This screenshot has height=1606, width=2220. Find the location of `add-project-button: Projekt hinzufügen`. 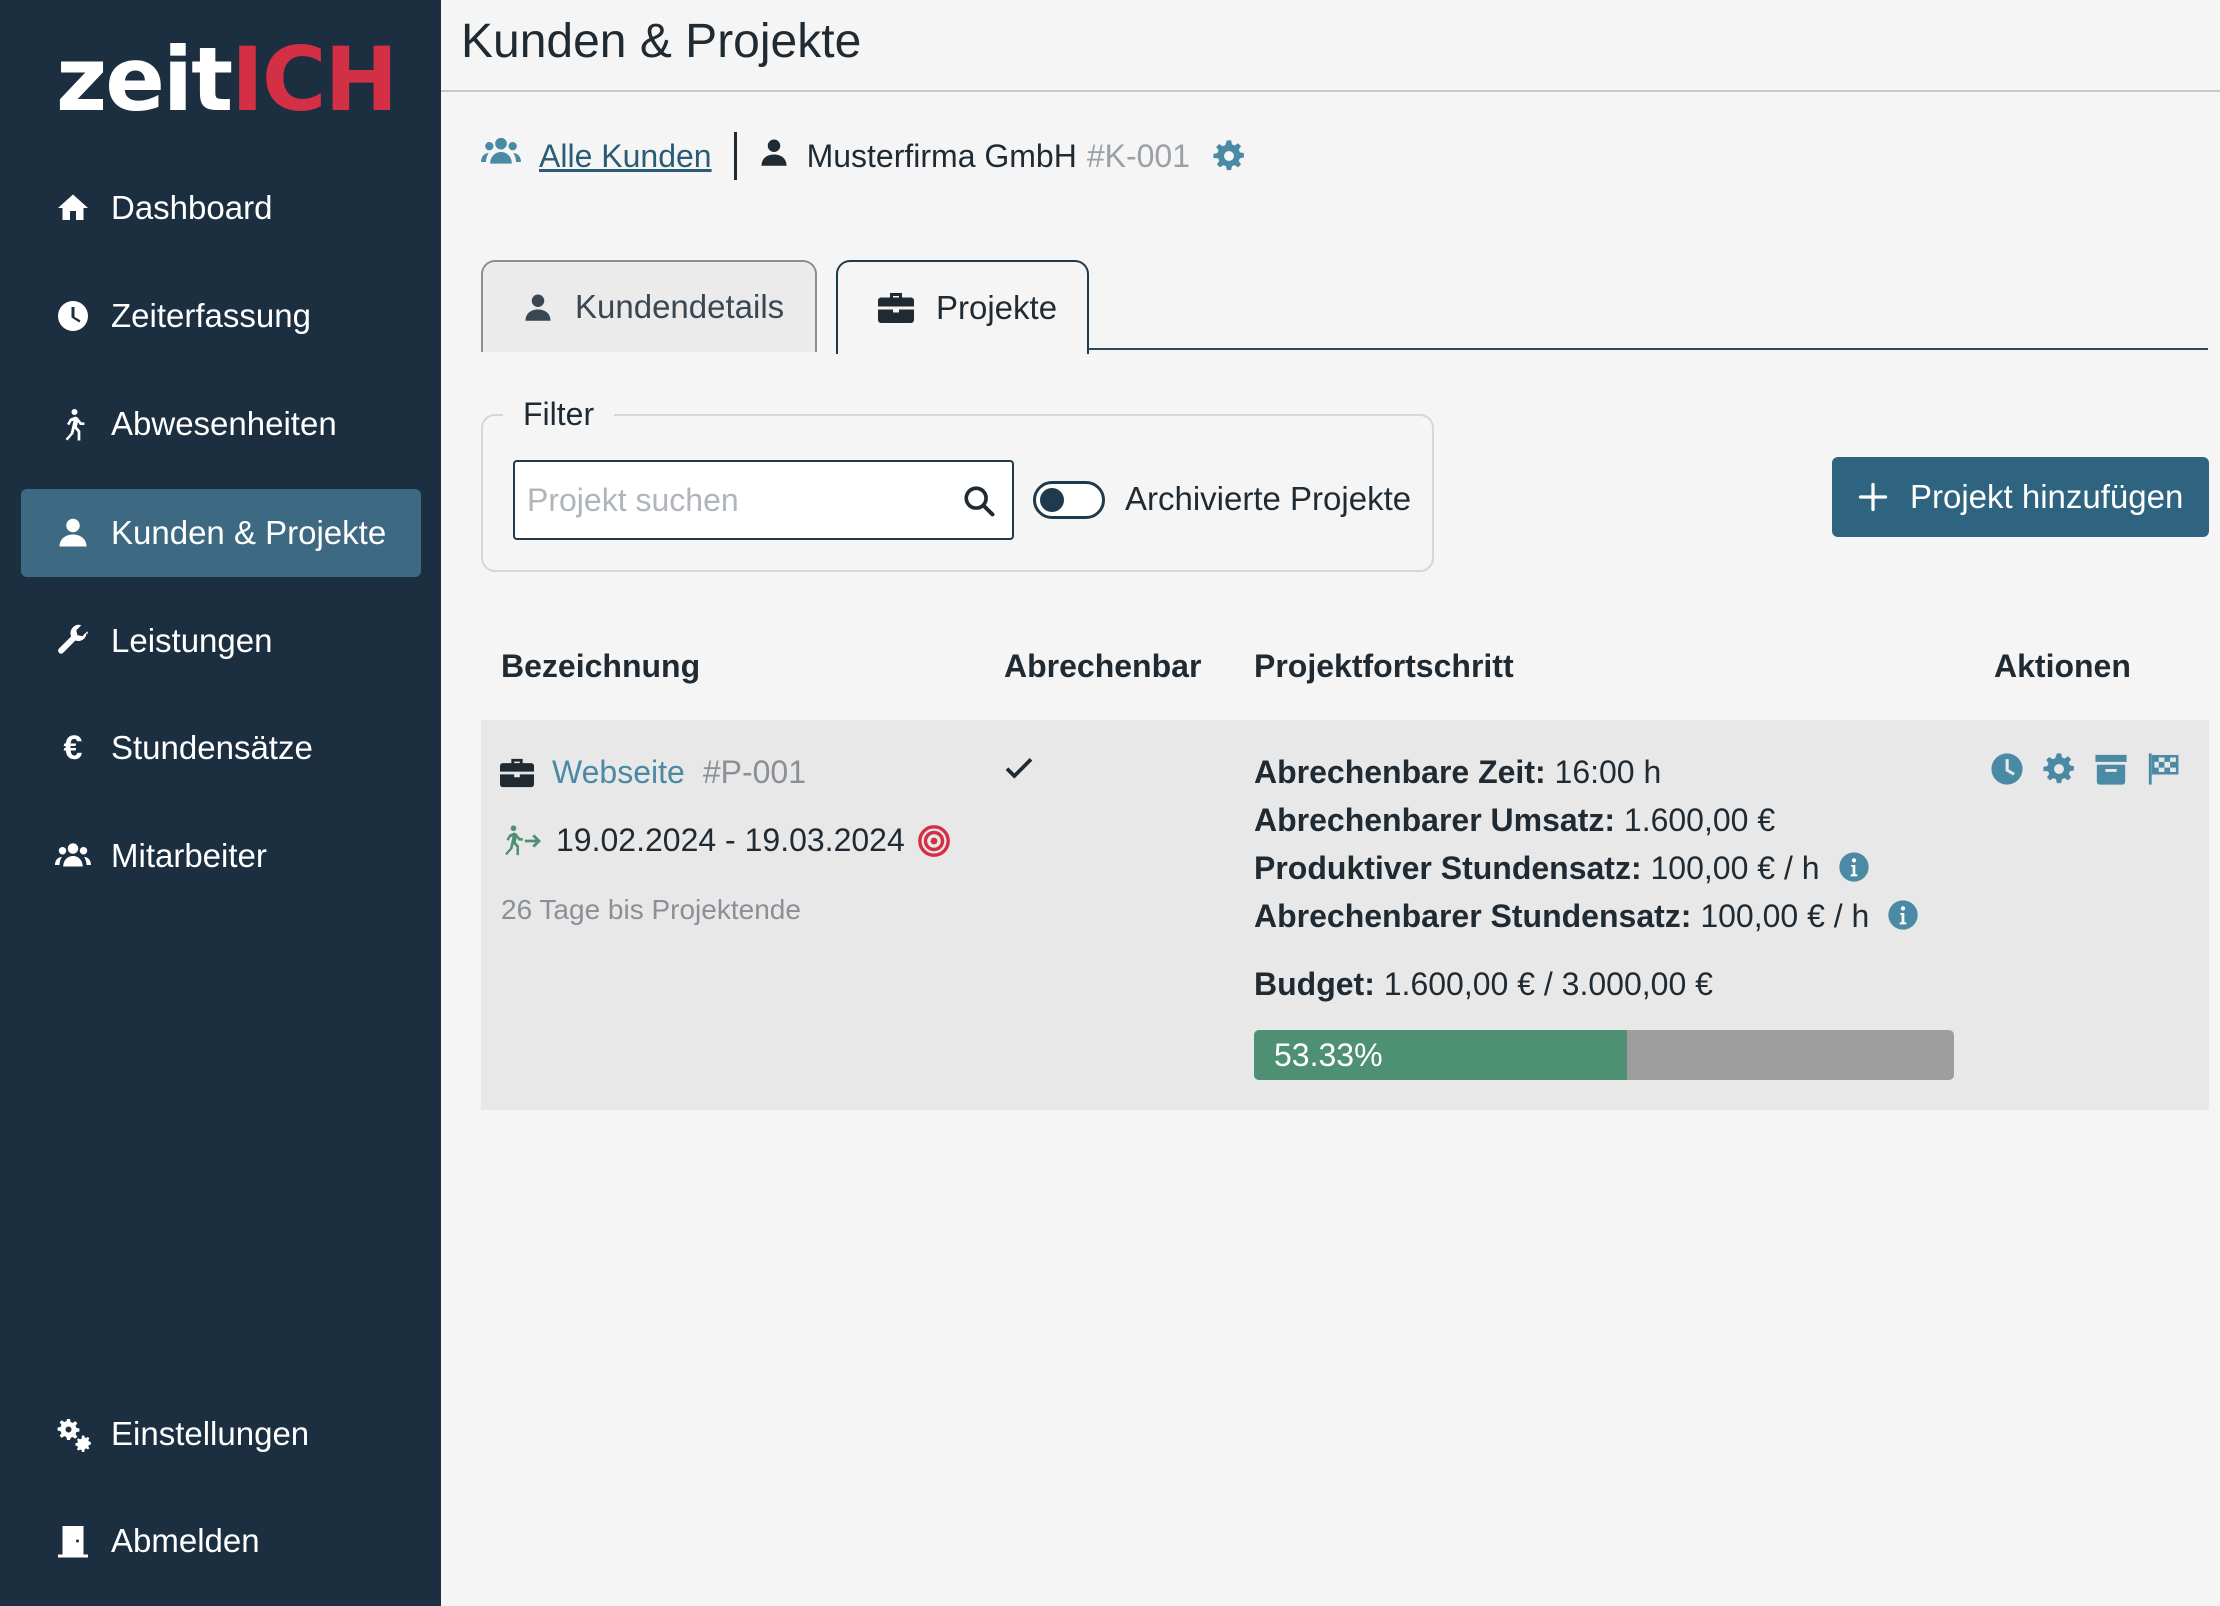

add-project-button: Projekt hinzufügen is located at coordinates (2020, 497).